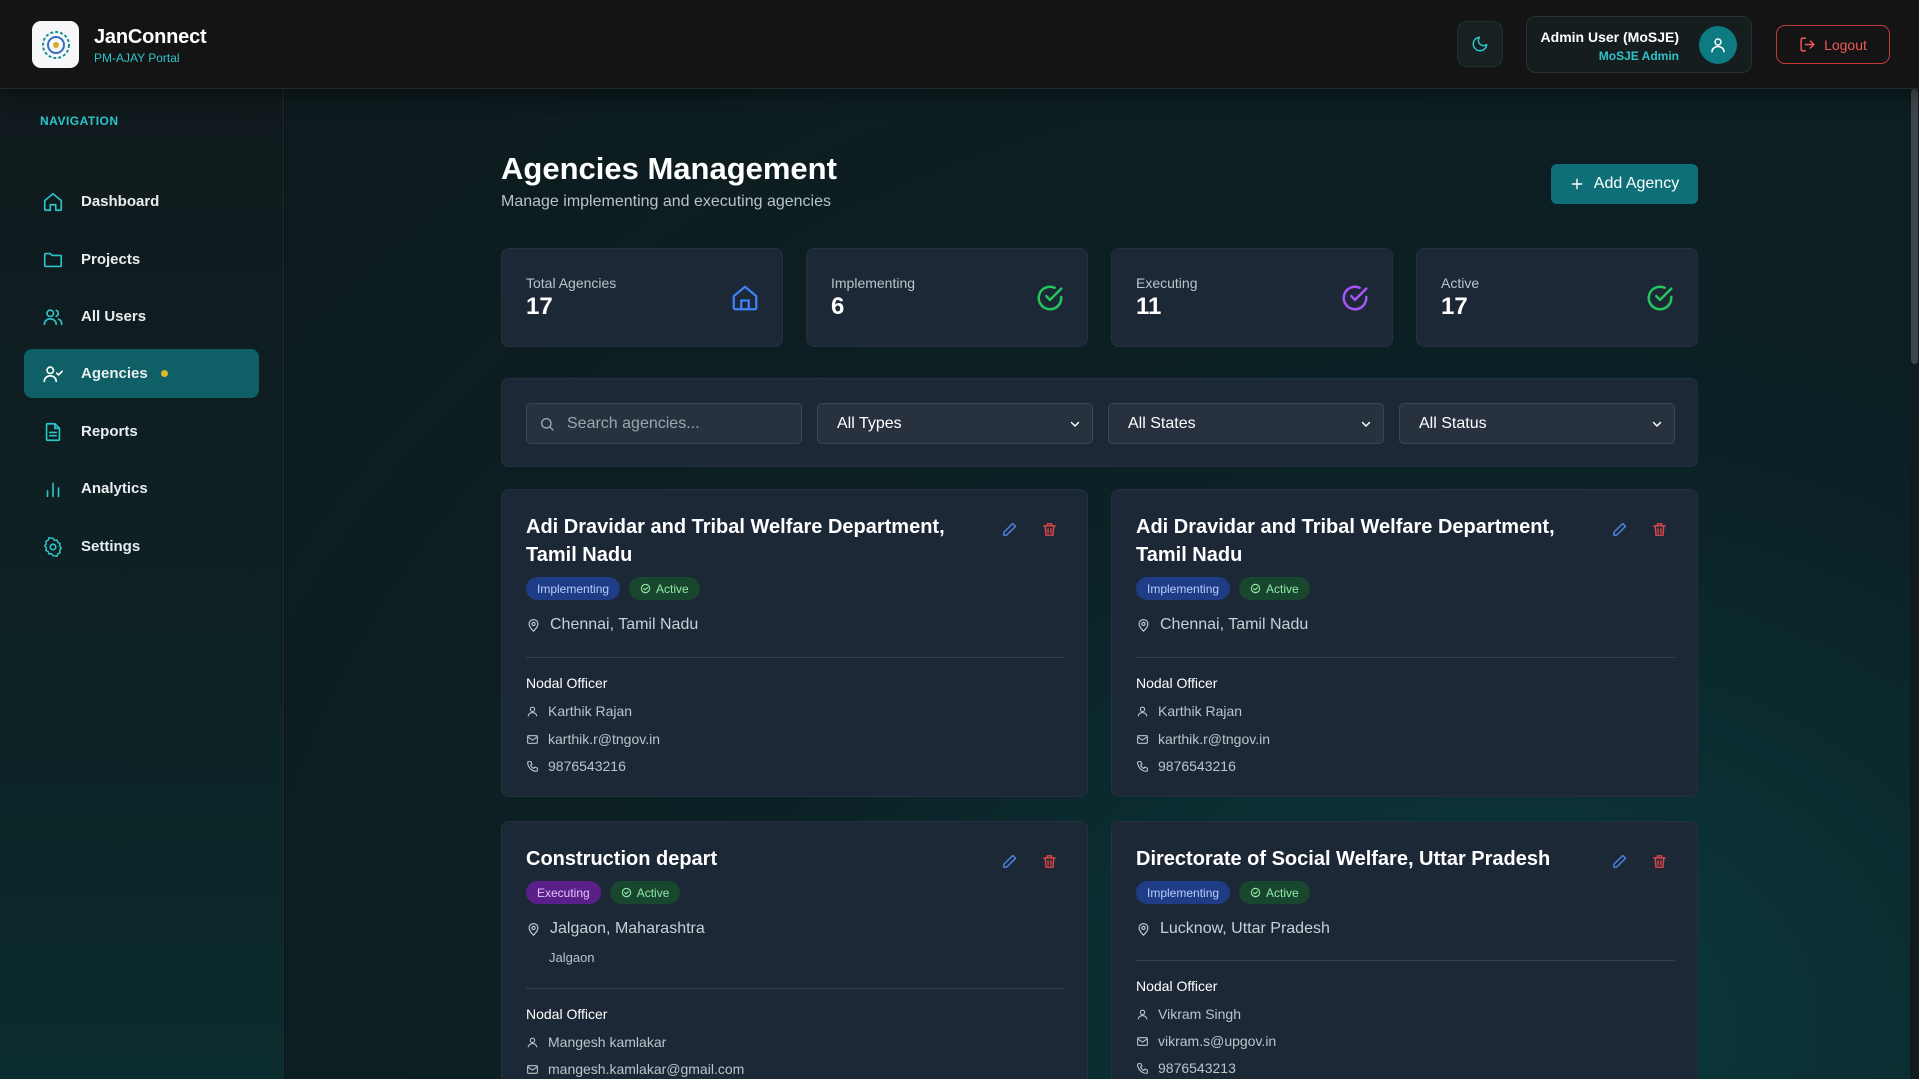 The height and width of the screenshot is (1079, 1919). What do you see at coordinates (1914, 226) in the screenshot?
I see `scrollbar-thumb` at bounding box center [1914, 226].